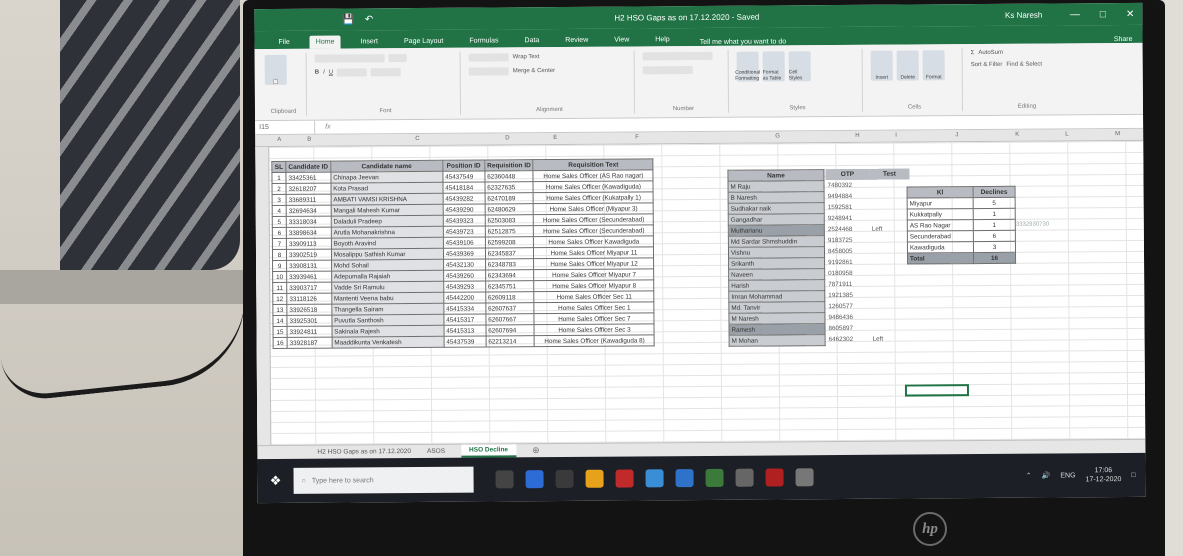 The height and width of the screenshot is (556, 1183). I want to click on delete-cells-button: Delete, so click(907, 65).